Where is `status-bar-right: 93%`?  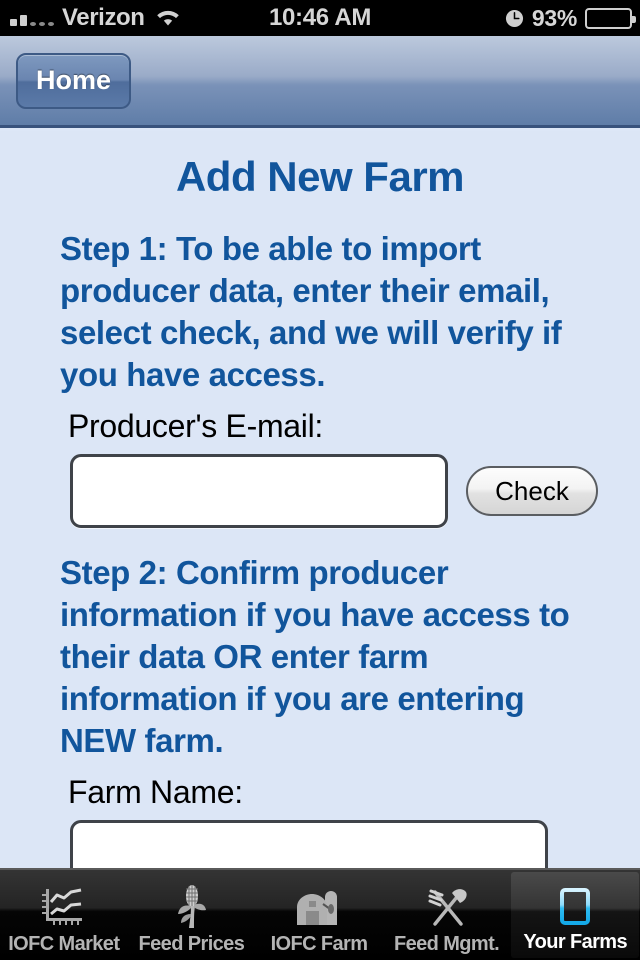
status-bar-right: 93% is located at coordinates (570, 18).